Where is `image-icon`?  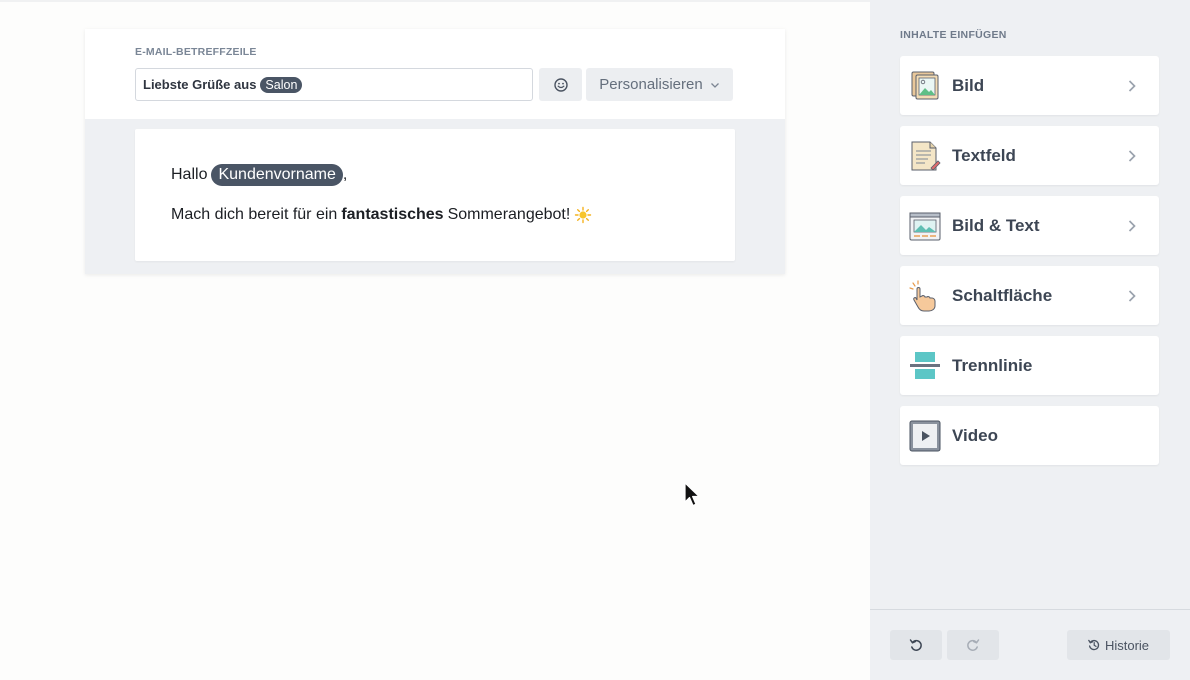
image-icon is located at coordinates (925, 86).